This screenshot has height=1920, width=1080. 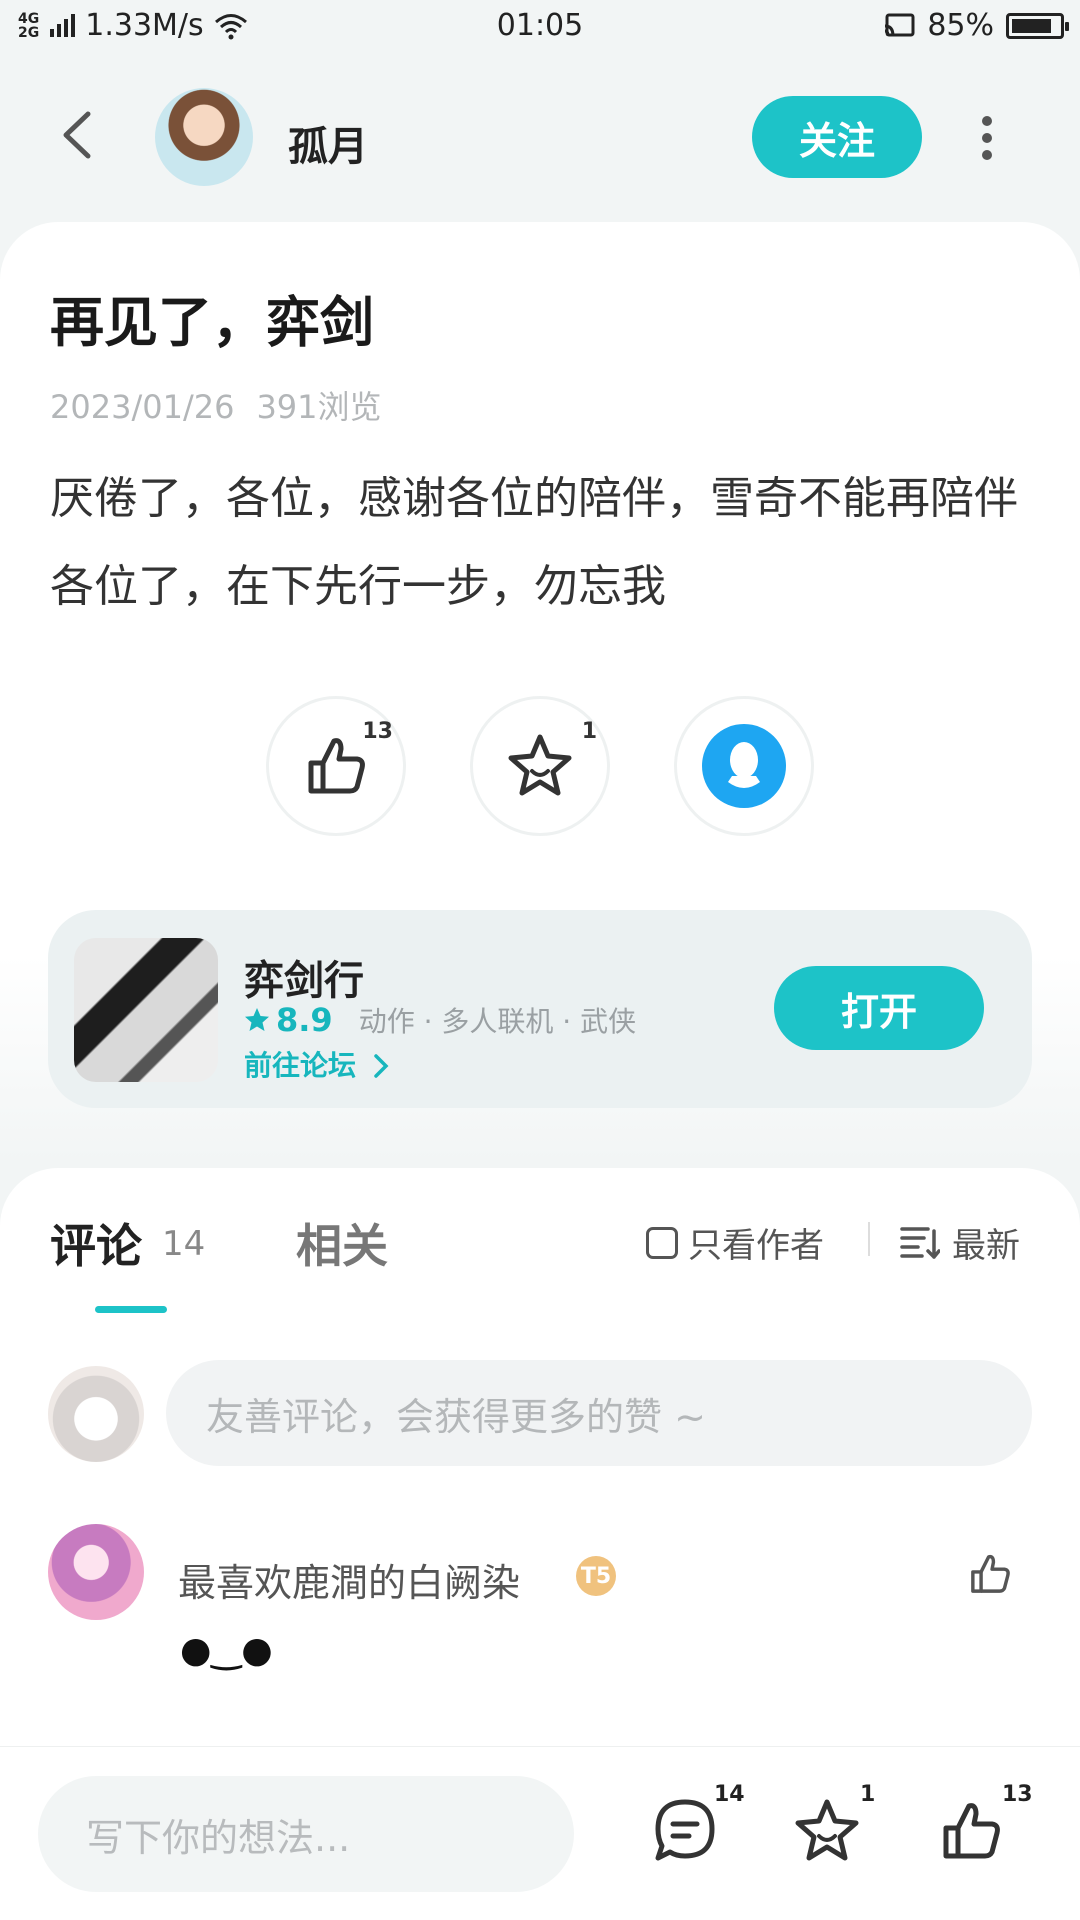 I want to click on post-date: 2023/01/26, so click(x=142, y=407).